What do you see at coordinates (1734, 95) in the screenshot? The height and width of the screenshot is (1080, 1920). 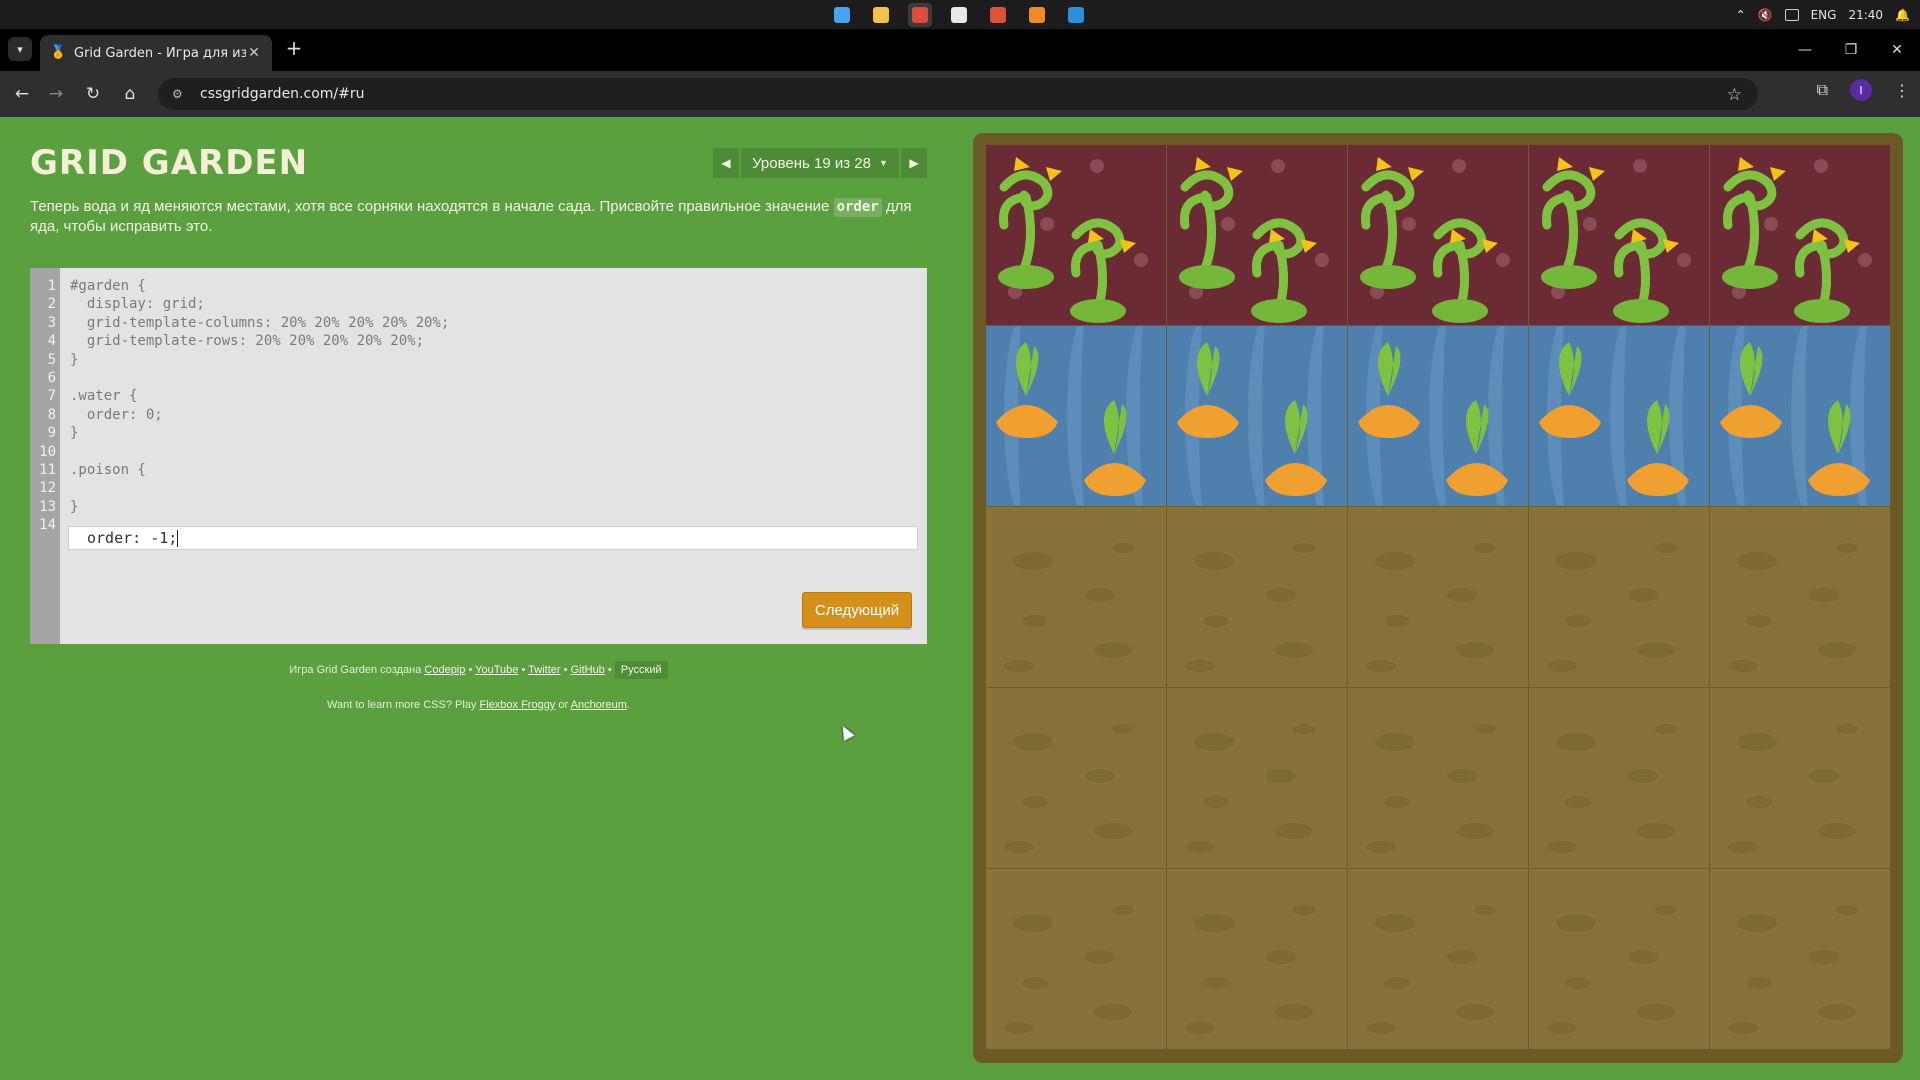 I see `bookmark-star-icon: ☆` at bounding box center [1734, 95].